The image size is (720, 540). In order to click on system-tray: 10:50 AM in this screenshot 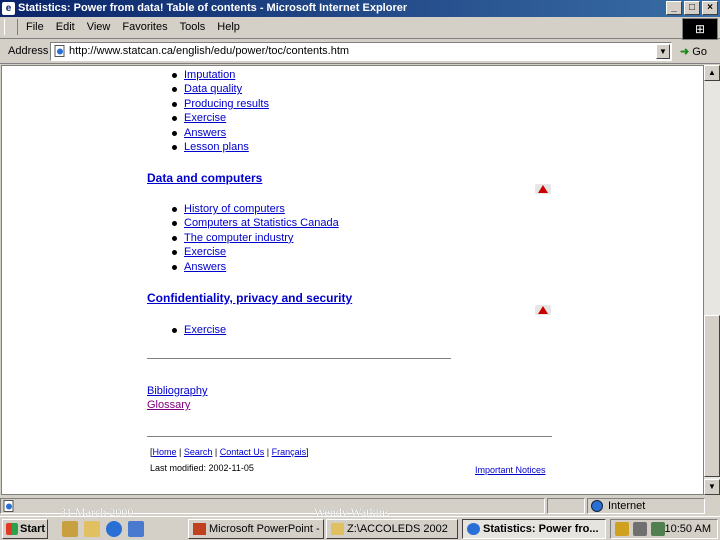, I will do `click(664, 529)`.